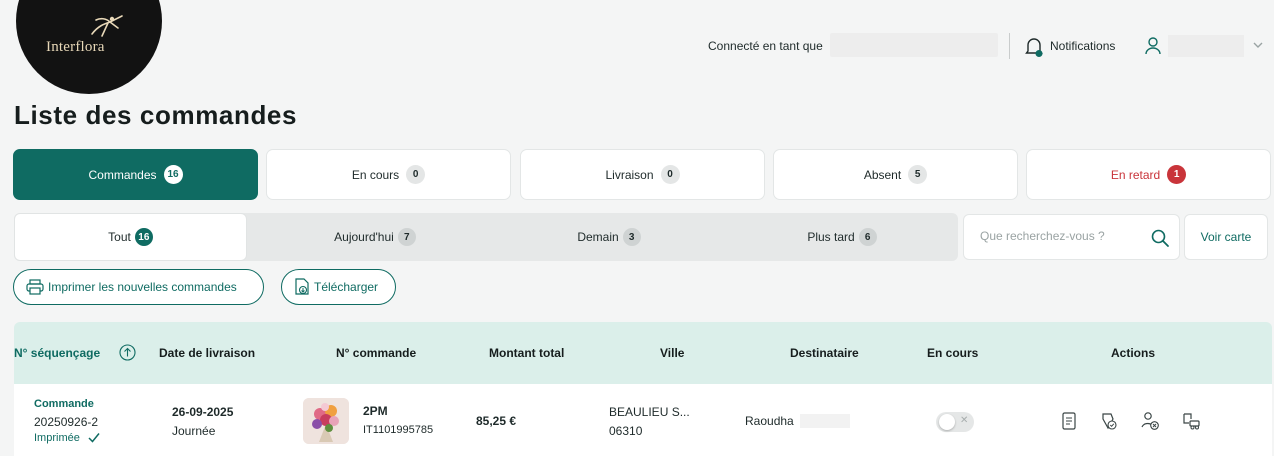 This screenshot has height=456, width=1274. What do you see at coordinates (94, 438) in the screenshot?
I see `check-icon` at bounding box center [94, 438].